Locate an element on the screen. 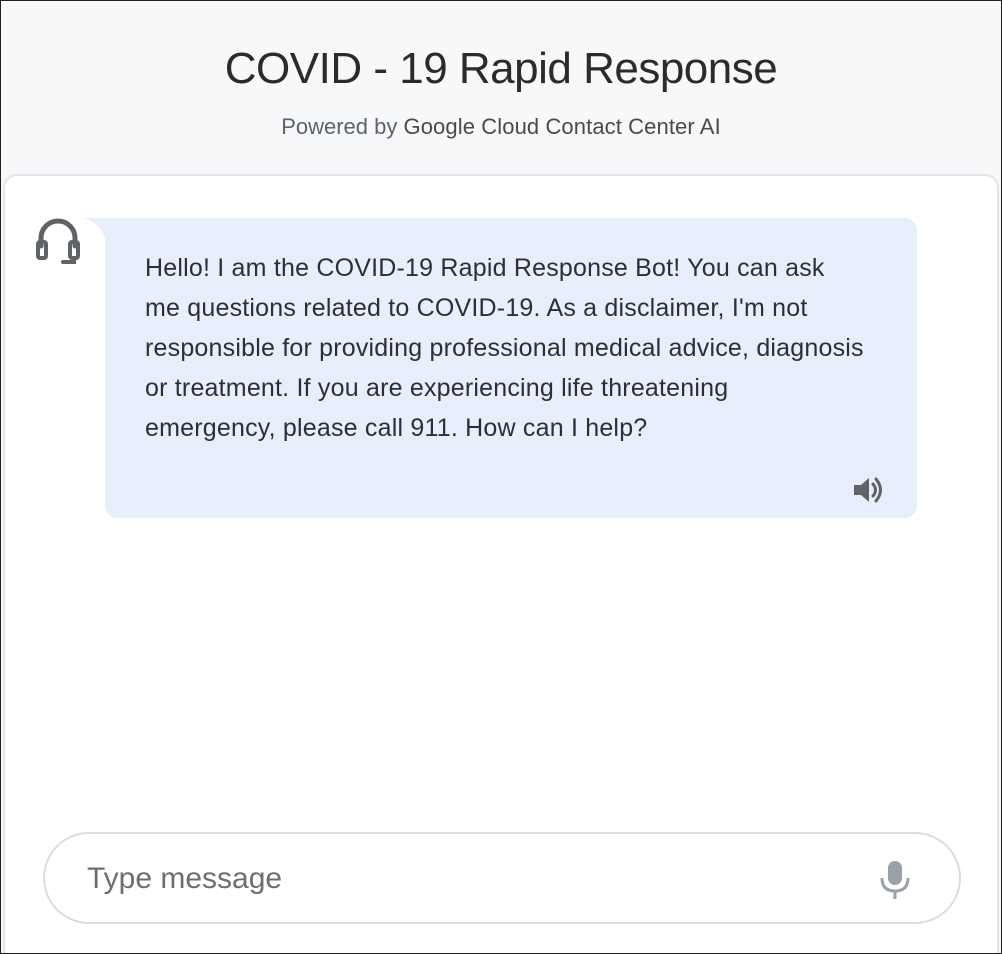 The height and width of the screenshot is (954, 1002). microphone-icon is located at coordinates (895, 880).